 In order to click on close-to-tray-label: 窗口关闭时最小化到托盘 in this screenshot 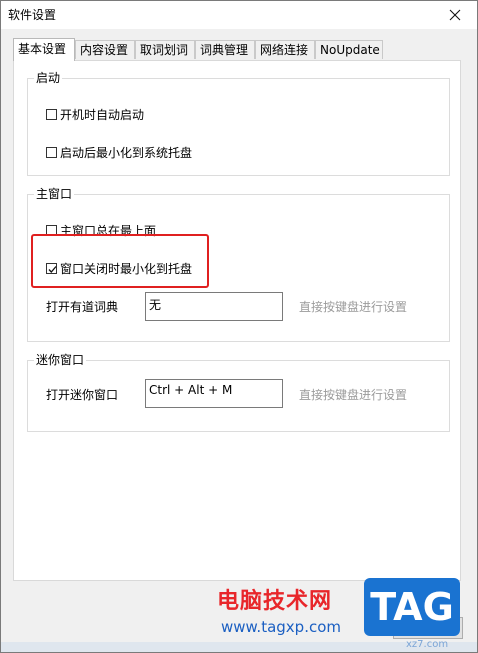, I will do `click(126, 269)`.